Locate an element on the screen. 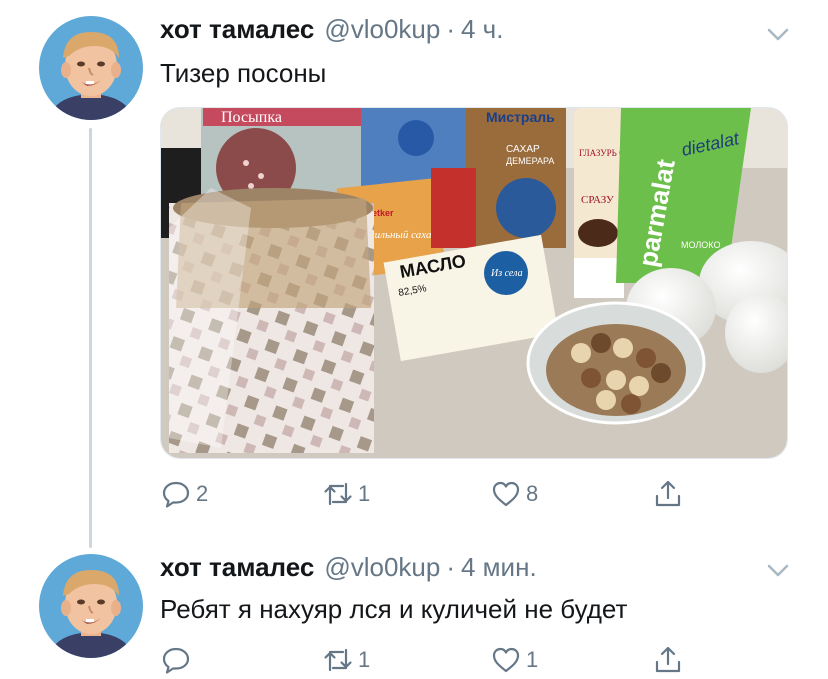 Image resolution: width=828 pixels, height=679 pixels. like-button: 8 is located at coordinates (514, 494).